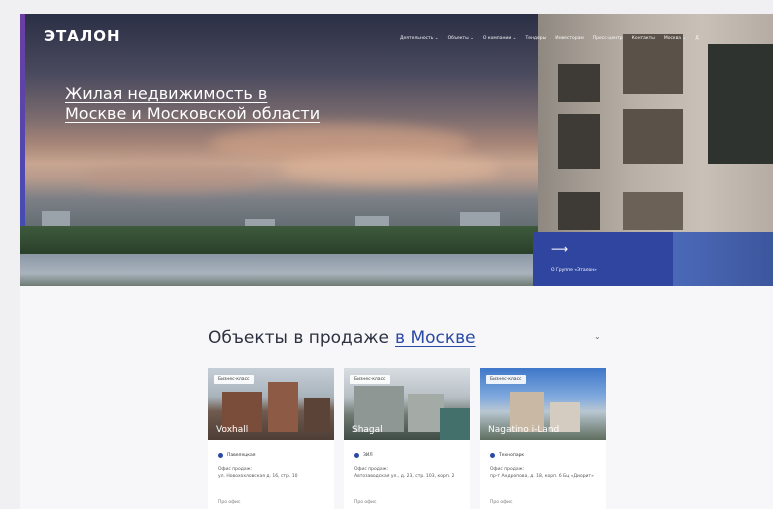 The width and height of the screenshot is (773, 509). I want to click on section-title: Объекты в продаже в Москве, so click(342, 338).